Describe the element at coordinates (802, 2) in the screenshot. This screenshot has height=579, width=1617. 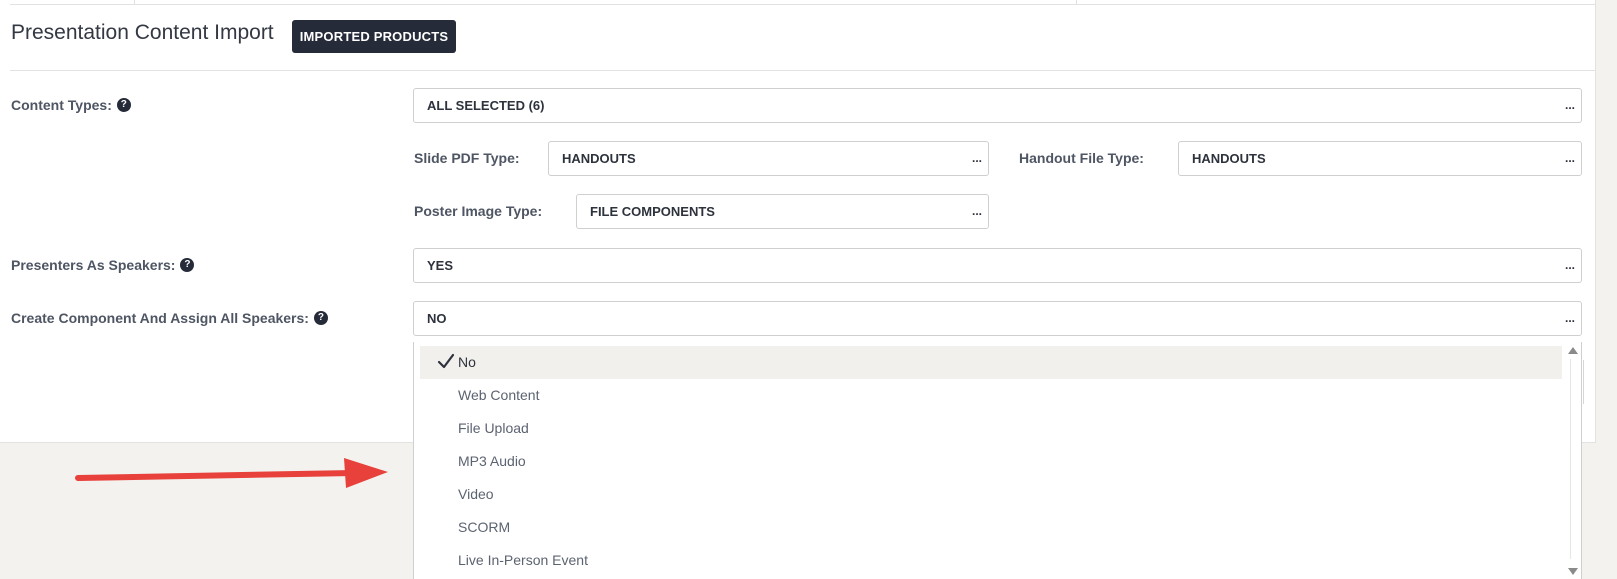
I see `top-table-edge` at that location.